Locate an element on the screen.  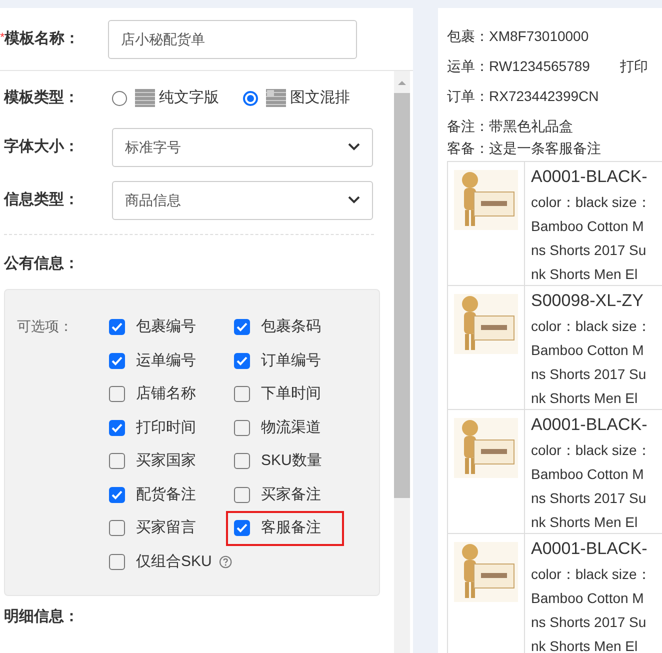
field-label: 可选项： is located at coordinates (45, 326).